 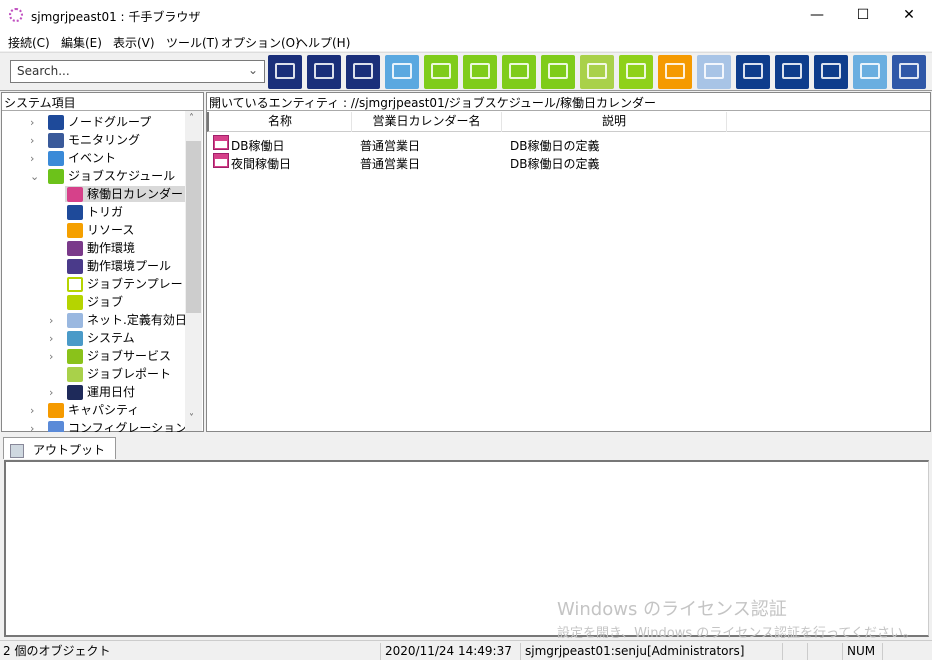 What do you see at coordinates (116, 17) in the screenshot?
I see `window-title: sjmgrjpeast01 : 千手ブラウザ` at bounding box center [116, 17].